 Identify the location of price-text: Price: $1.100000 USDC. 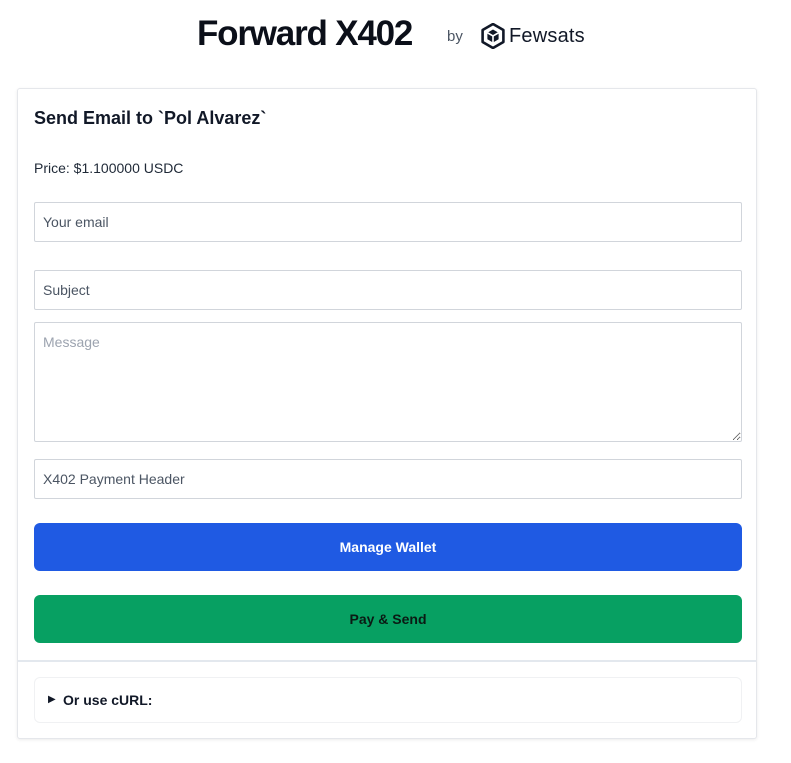
(109, 168).